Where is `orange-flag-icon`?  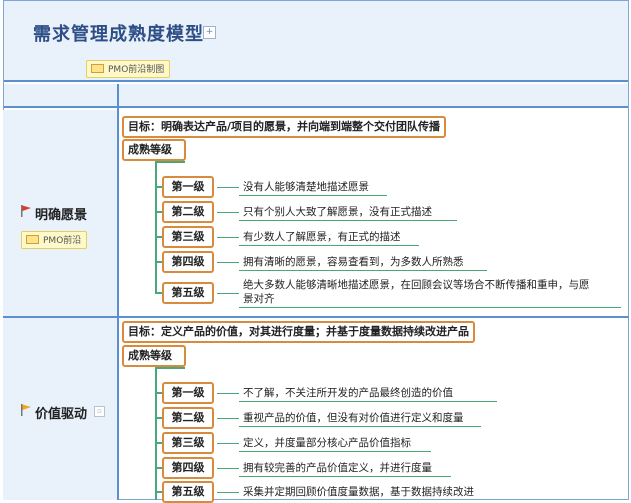
orange-flag-icon is located at coordinates (26, 410).